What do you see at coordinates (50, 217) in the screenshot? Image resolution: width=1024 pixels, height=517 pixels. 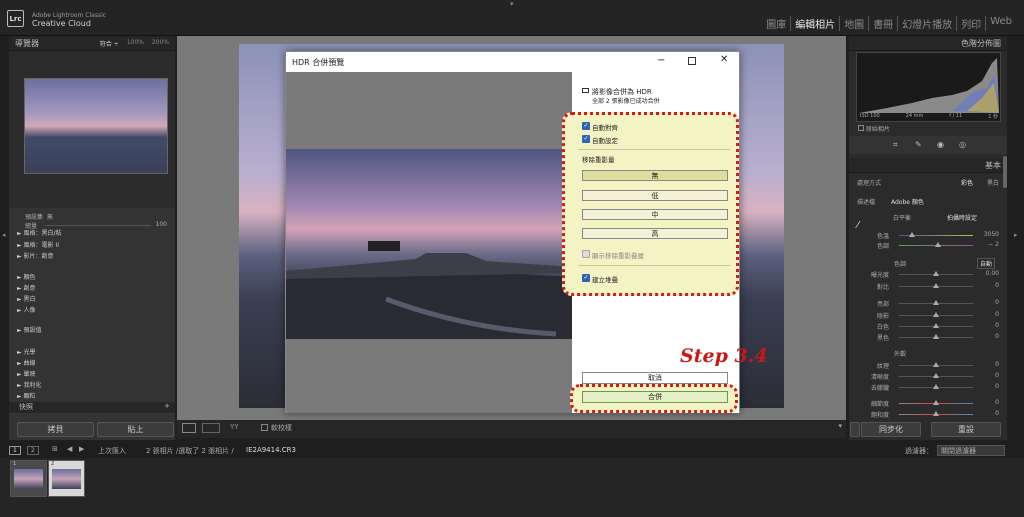 I see `preset-value: 無` at bounding box center [50, 217].